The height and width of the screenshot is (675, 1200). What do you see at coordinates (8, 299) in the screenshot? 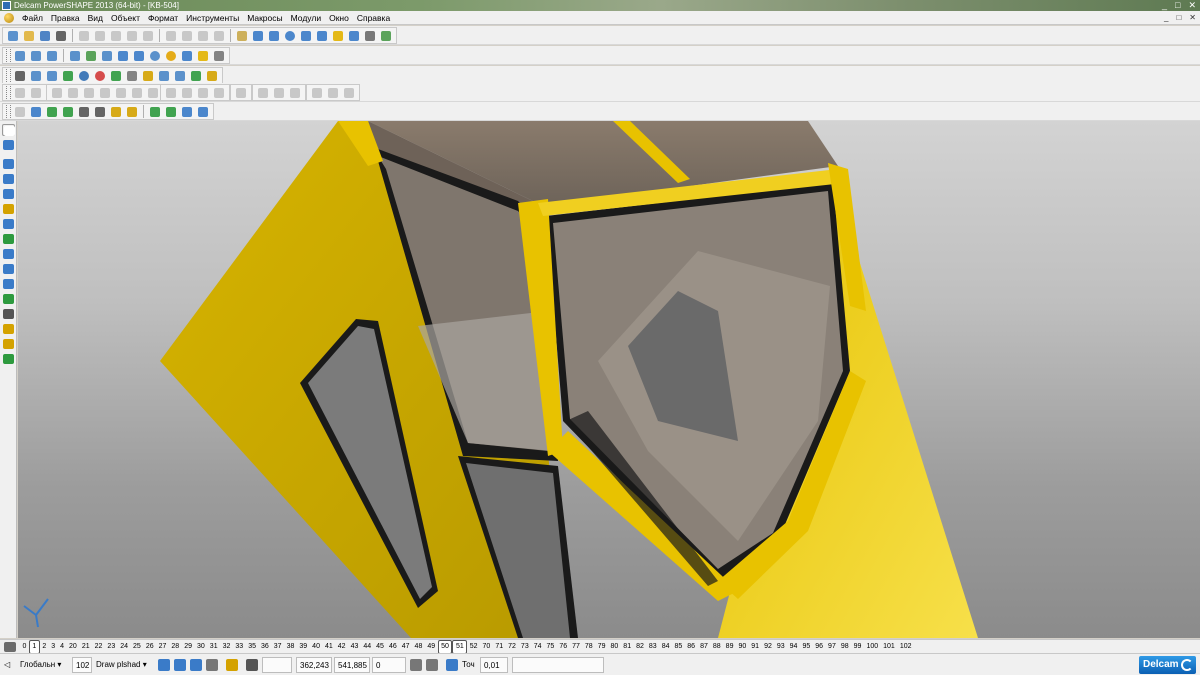
I see `assembly-icon` at bounding box center [8, 299].